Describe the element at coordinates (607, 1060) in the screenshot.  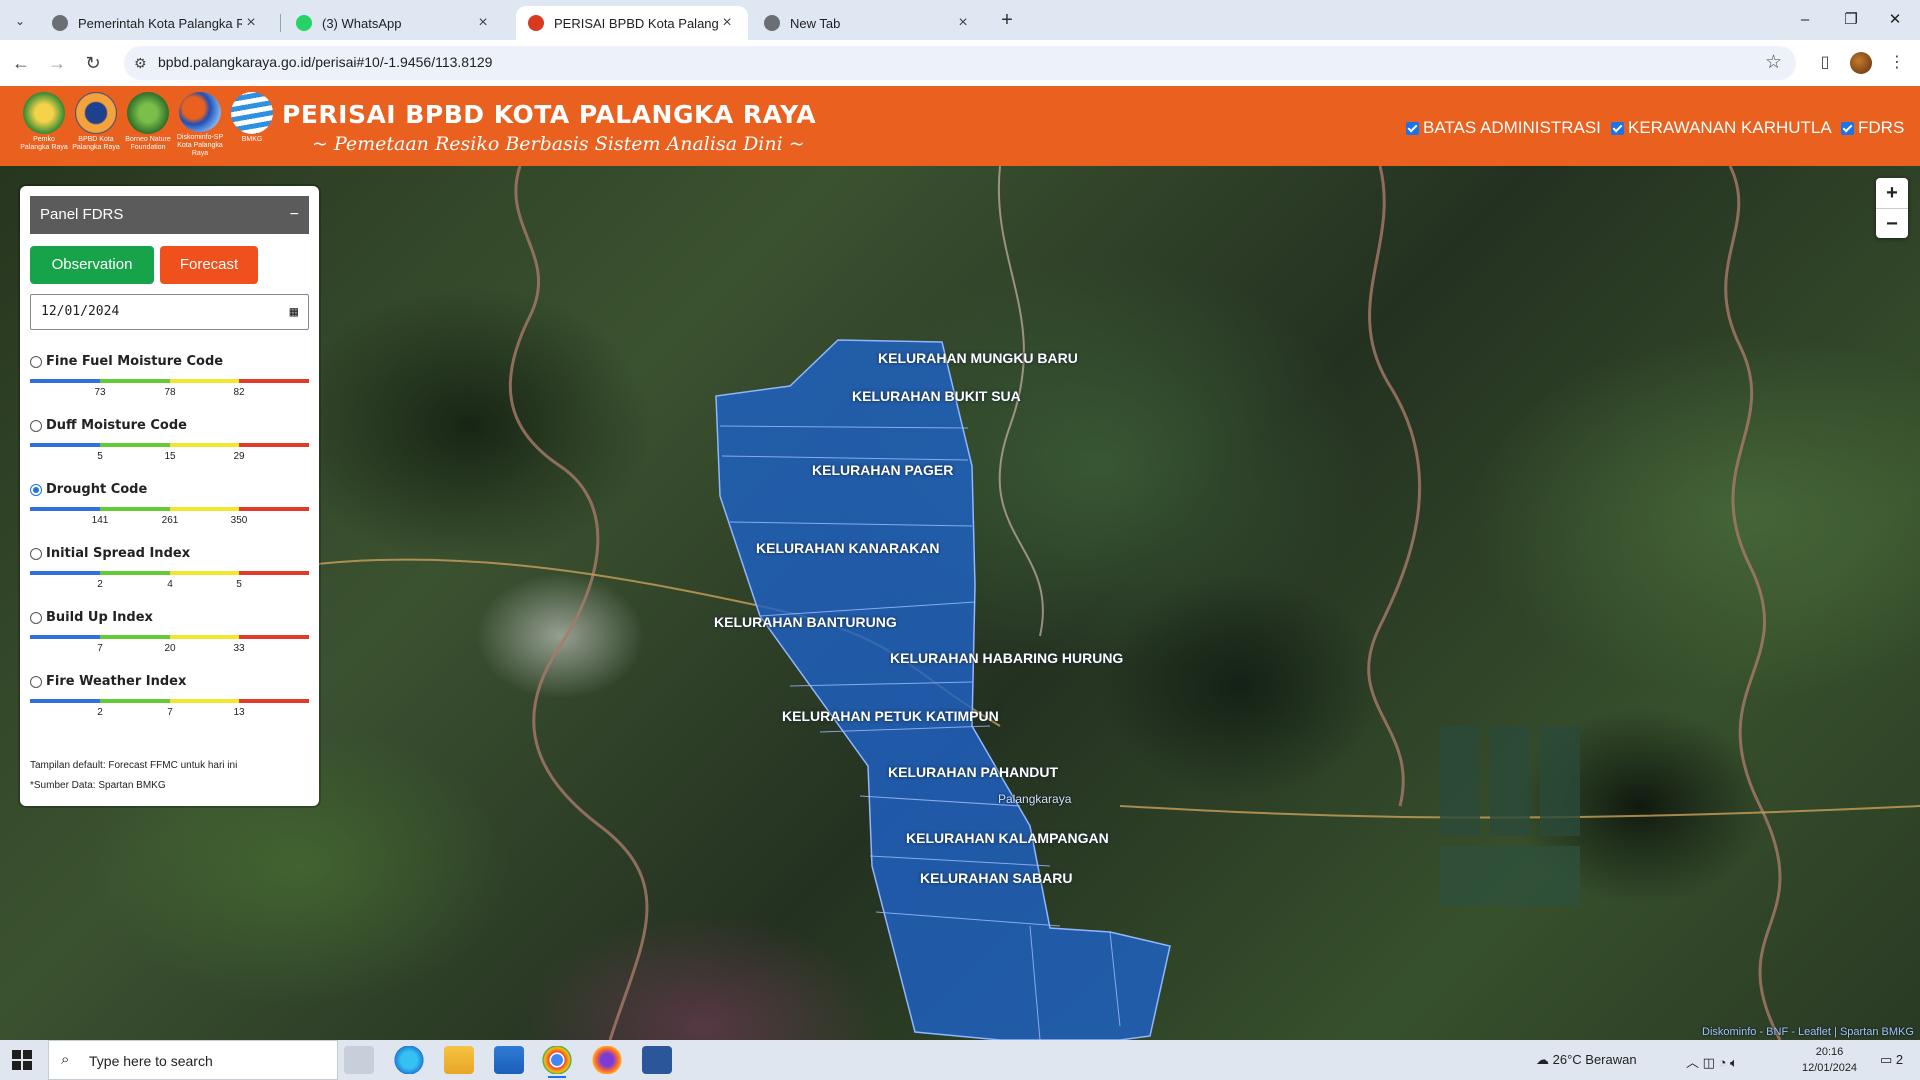
I see `firefox-icon` at that location.